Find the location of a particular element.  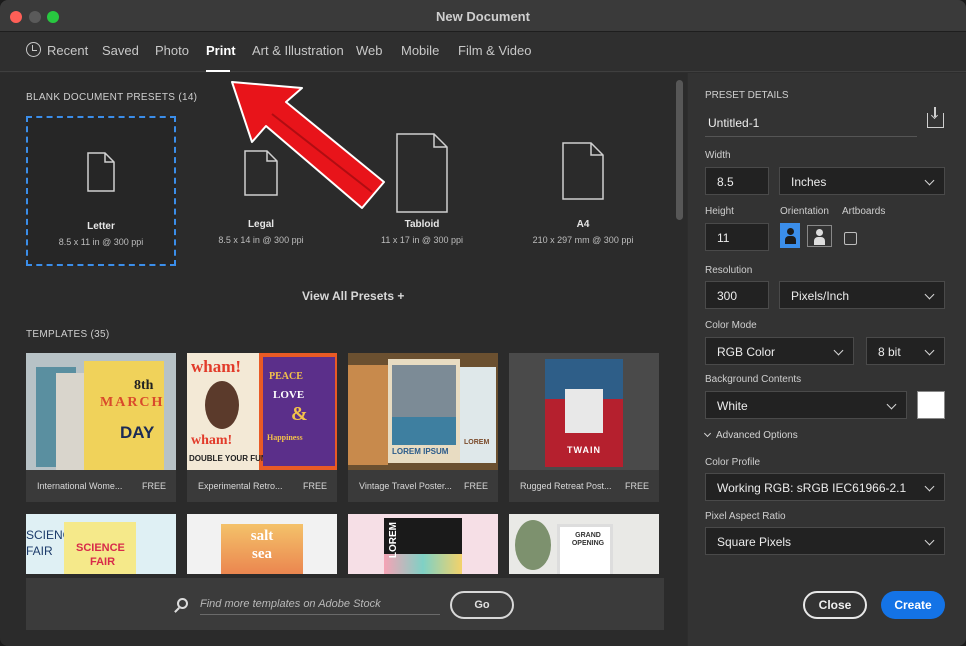

save-preset-icon is located at coordinates (935, 117).